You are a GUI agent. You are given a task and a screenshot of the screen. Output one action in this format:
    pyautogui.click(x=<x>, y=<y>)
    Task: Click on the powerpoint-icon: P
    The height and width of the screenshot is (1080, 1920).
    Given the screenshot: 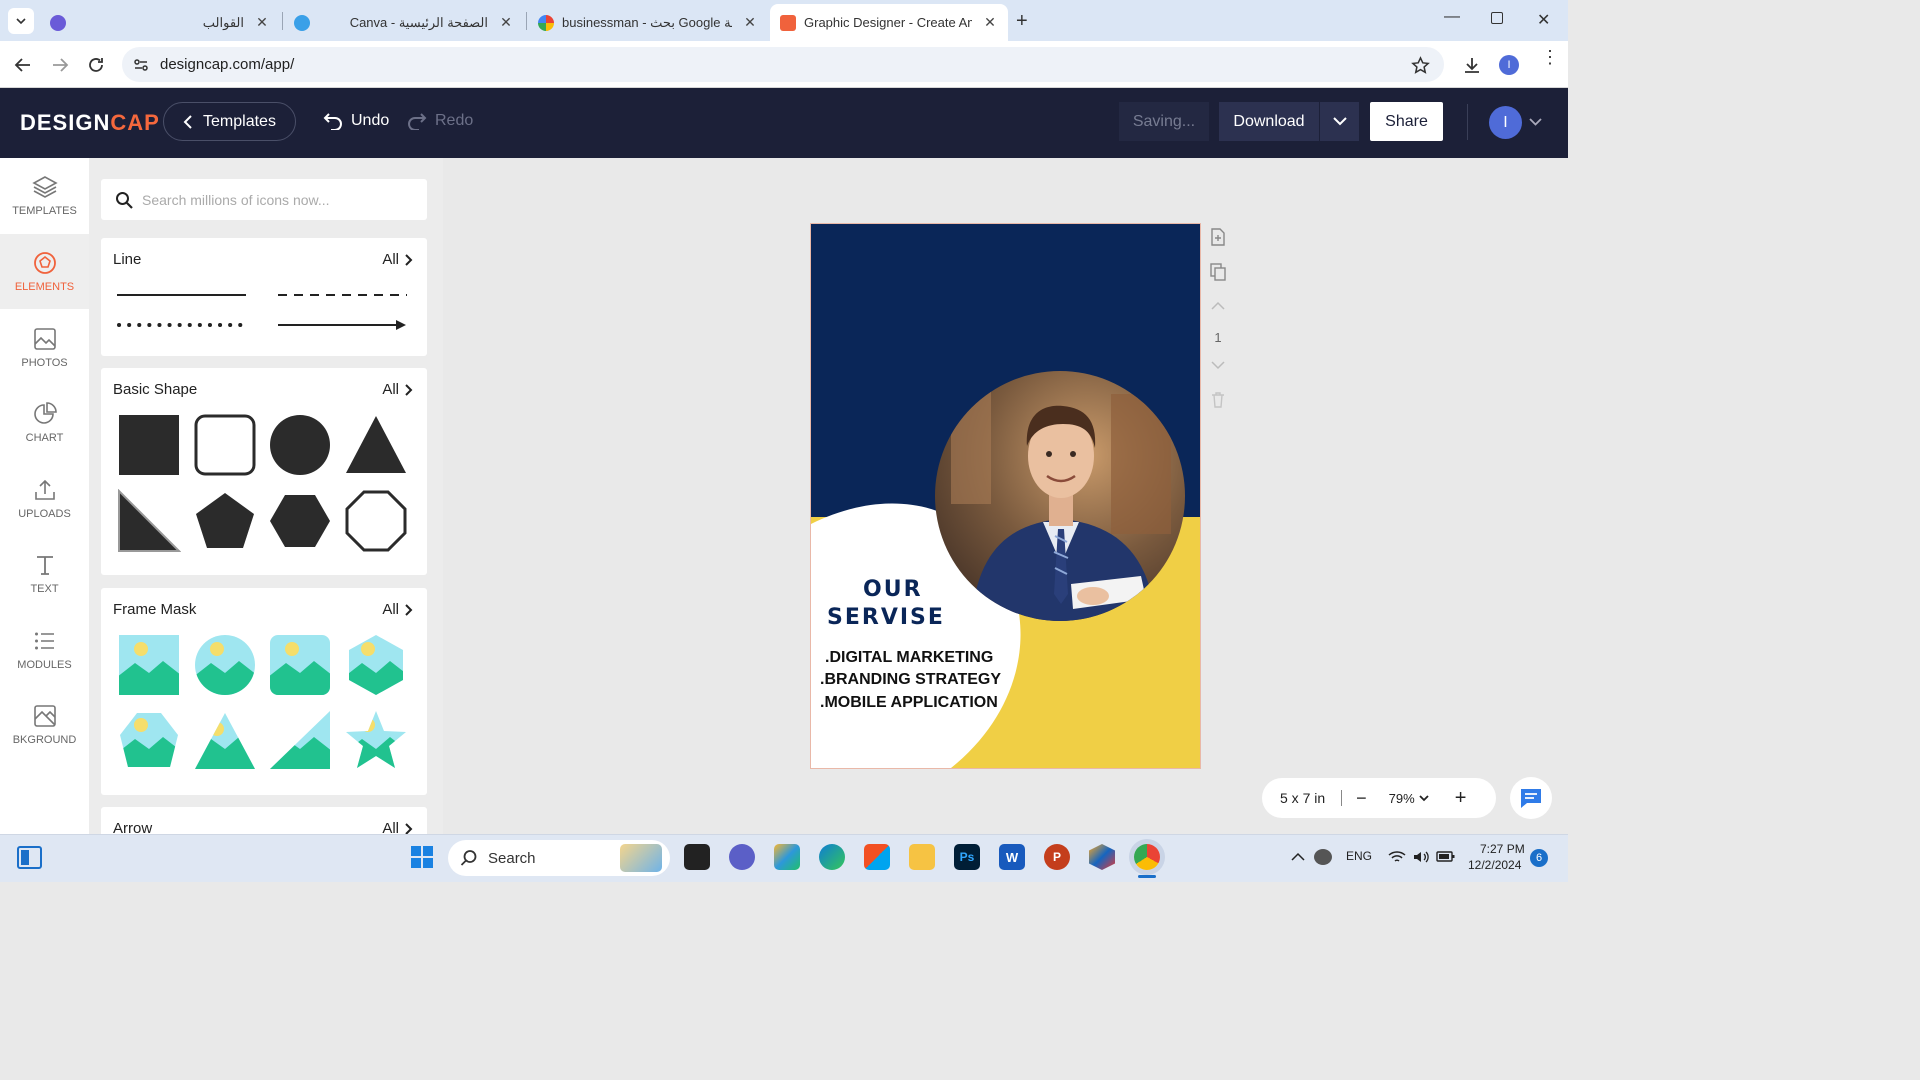 What is the action you would take?
    pyautogui.click(x=1057, y=857)
    